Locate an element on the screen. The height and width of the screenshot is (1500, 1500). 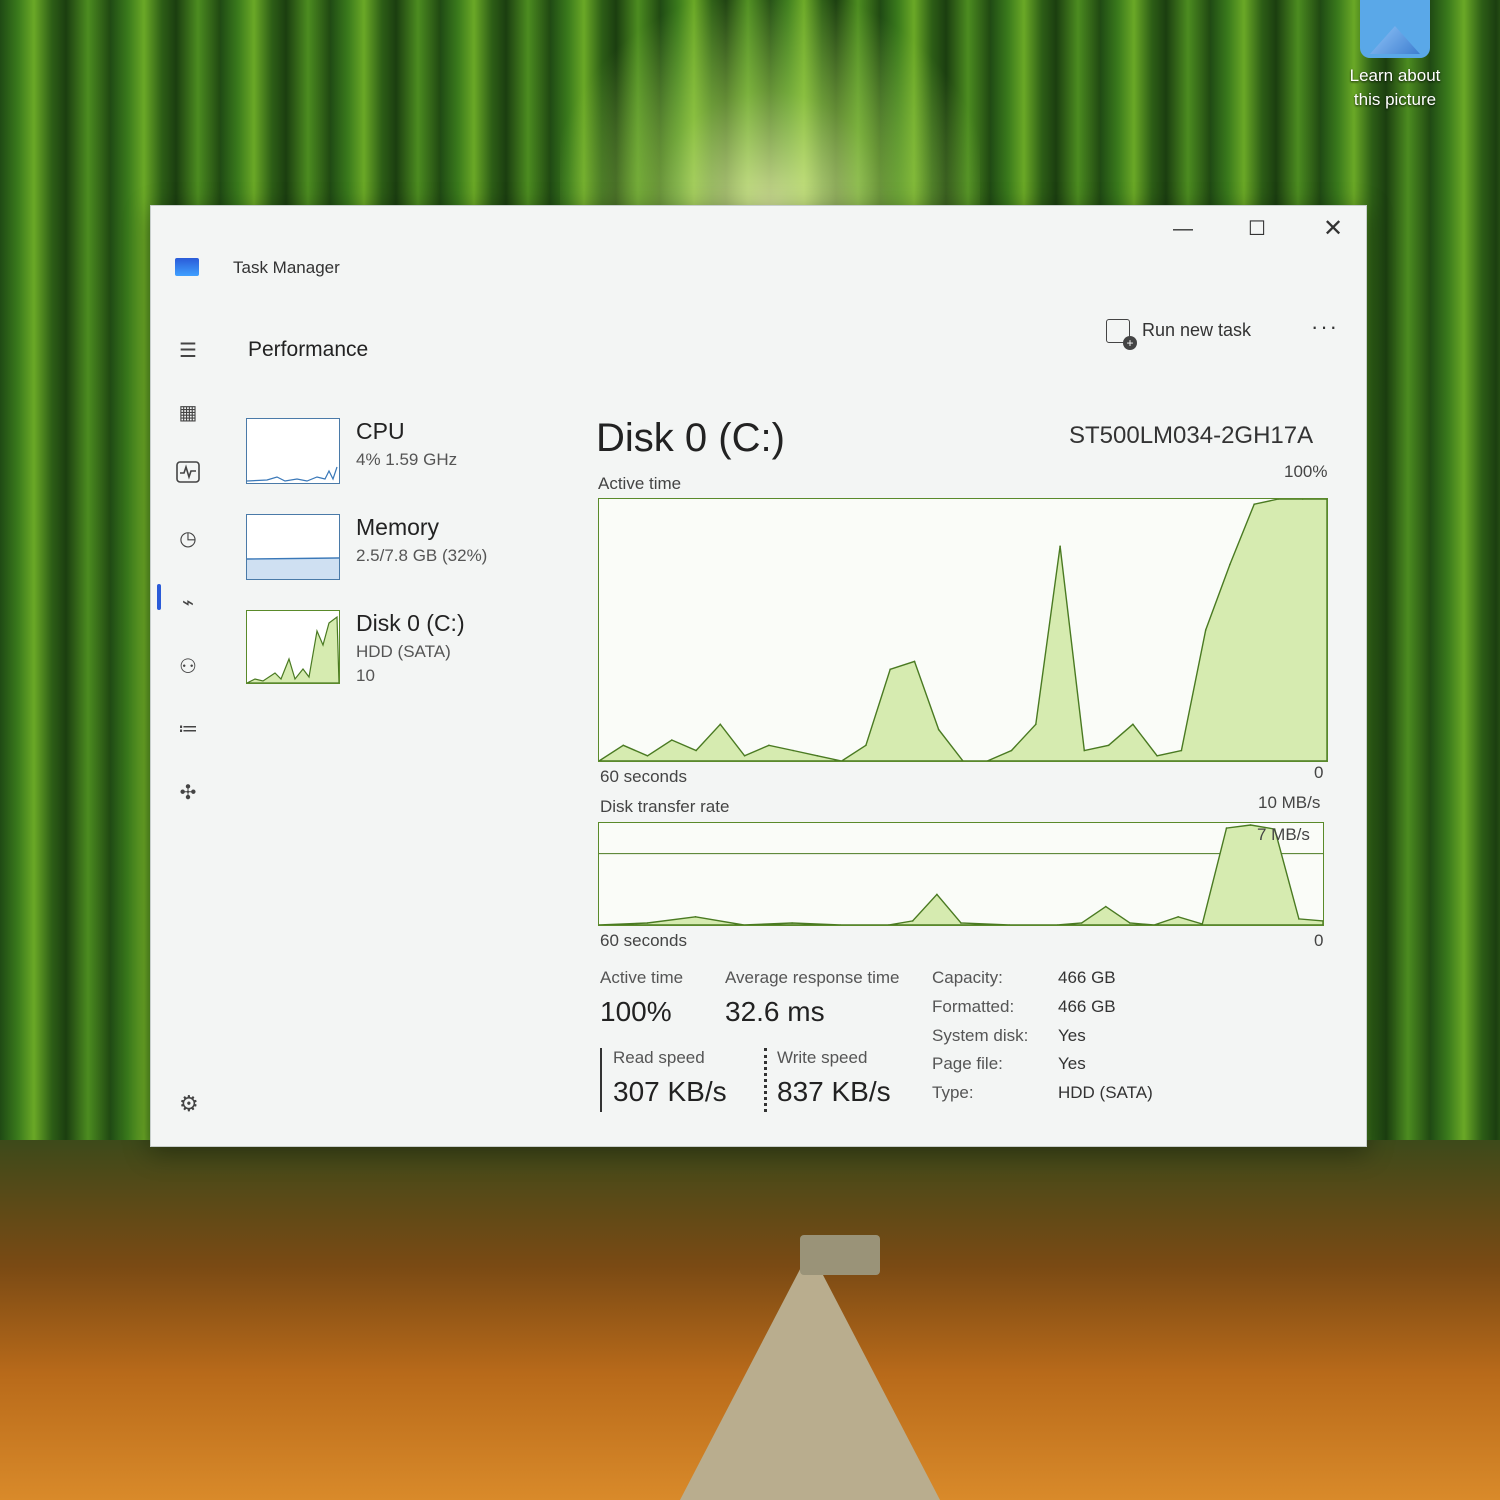
transfer-rate-min-label: 0 is located at coordinates (1319, 940).